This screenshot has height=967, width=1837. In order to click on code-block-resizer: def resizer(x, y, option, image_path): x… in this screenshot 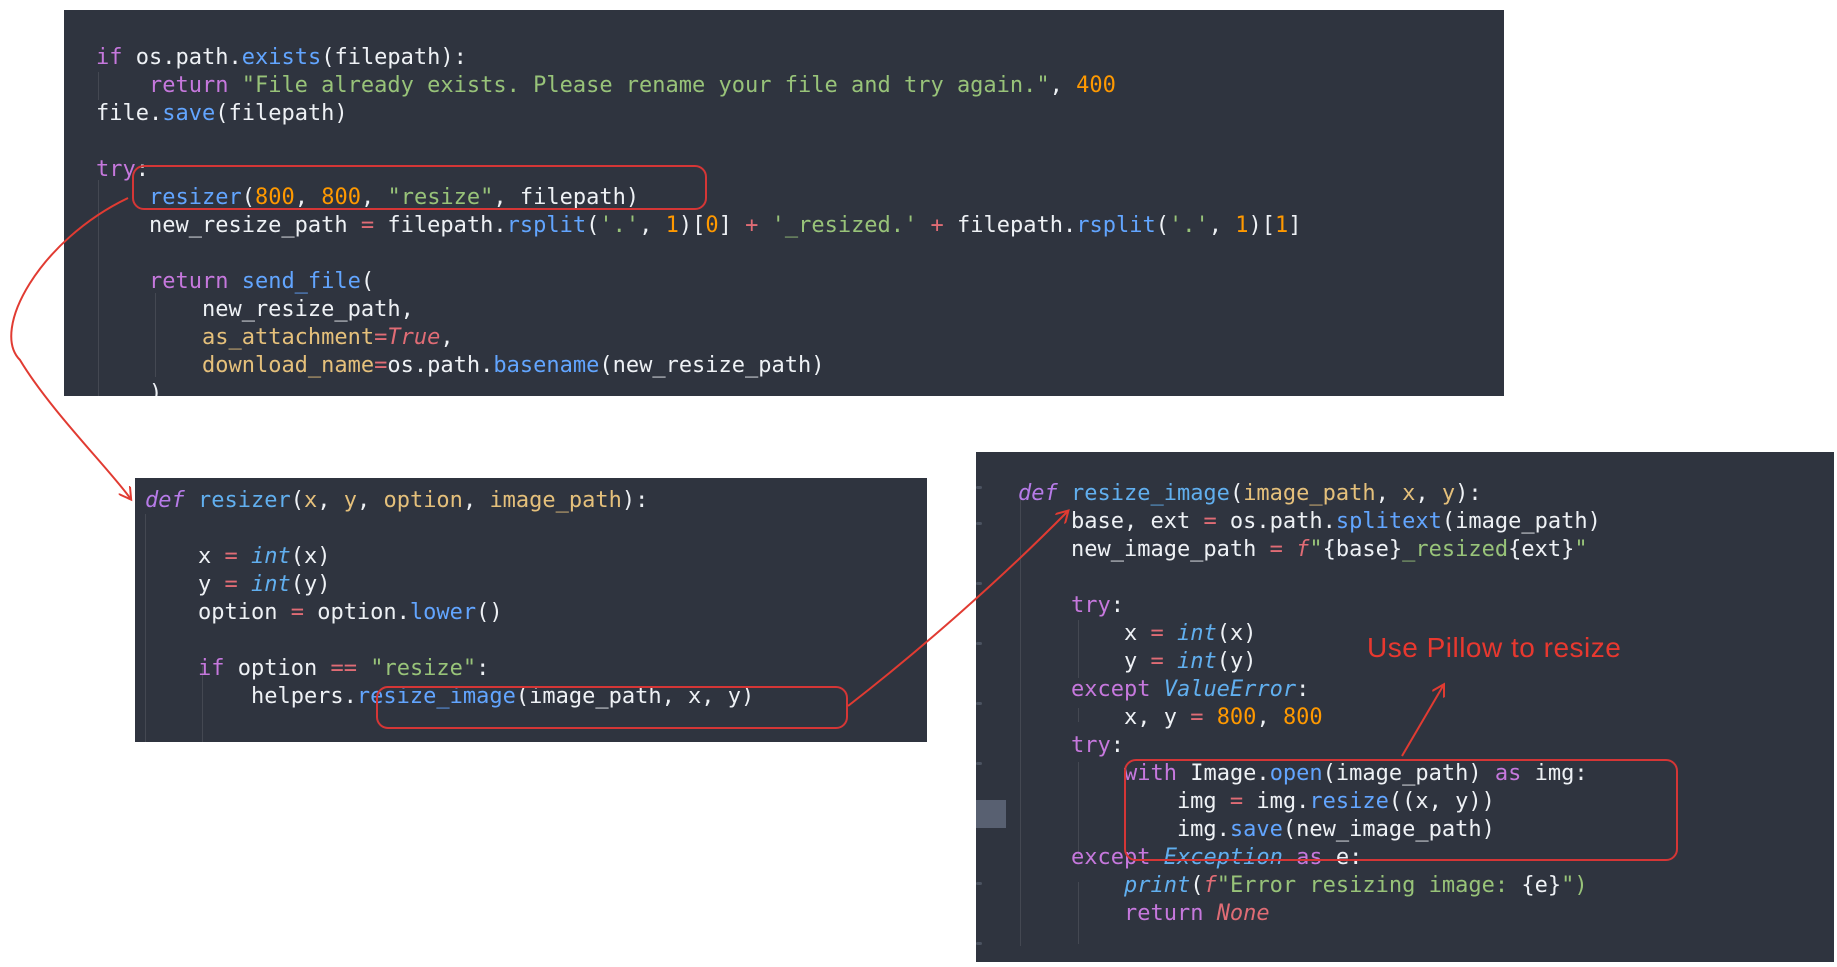, I will do `click(449, 599)`.